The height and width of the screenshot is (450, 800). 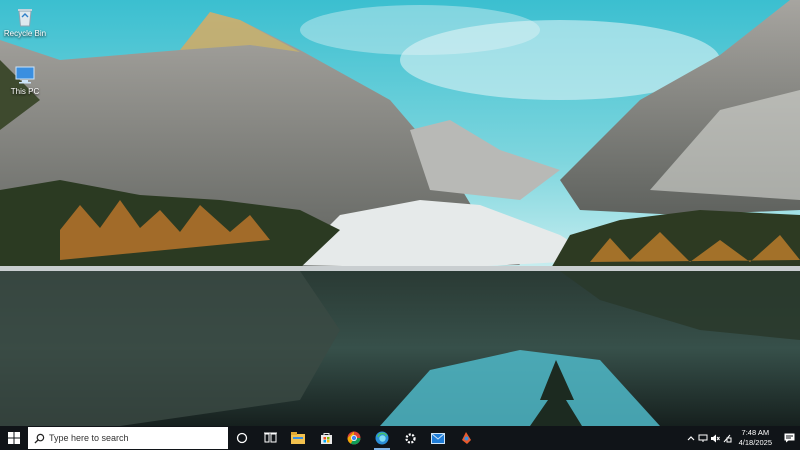 I want to click on chrome-icon, so click(x=354, y=438).